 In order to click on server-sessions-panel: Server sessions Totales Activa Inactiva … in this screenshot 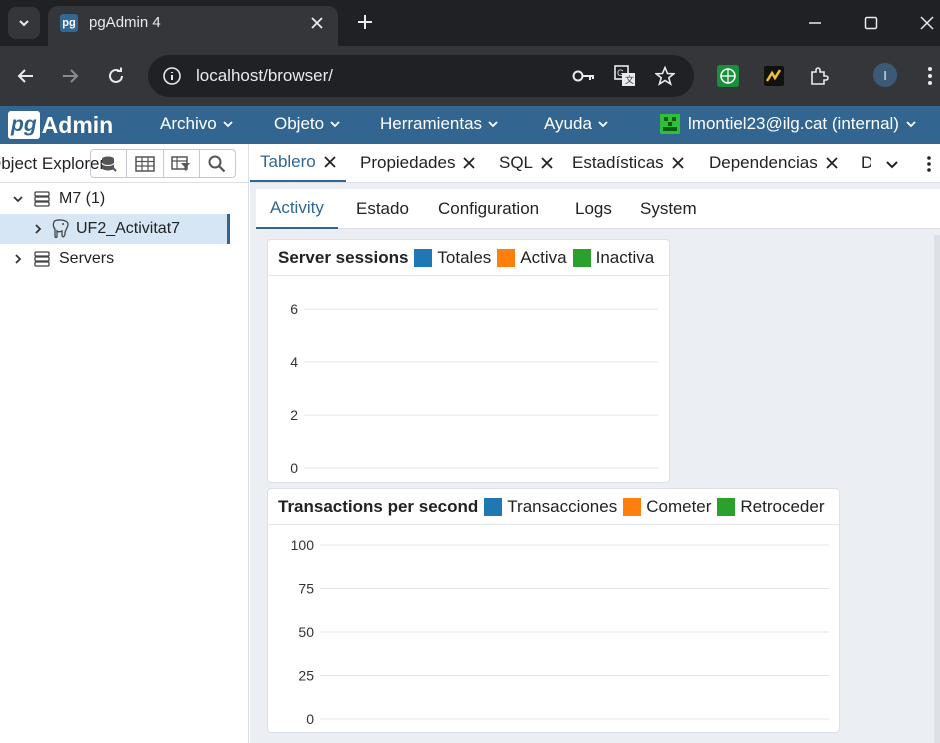, I will do `click(468, 361)`.